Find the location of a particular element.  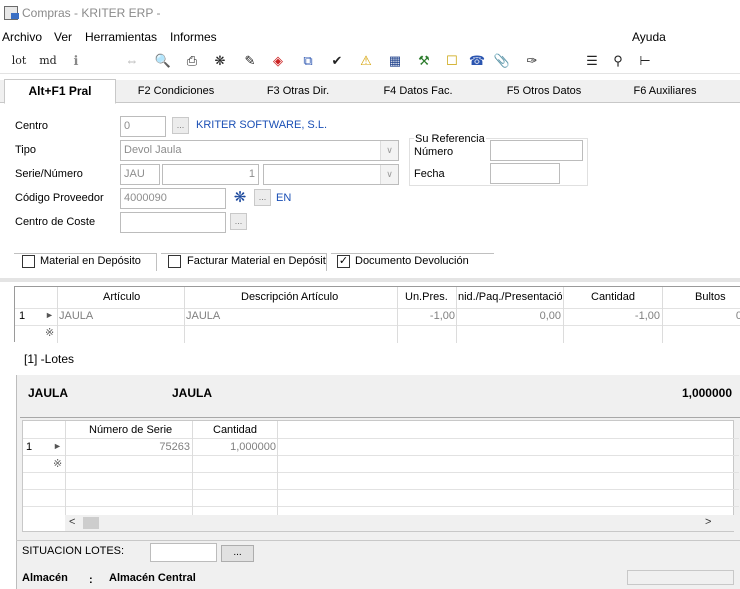

menu-ver: Ver is located at coordinates (63, 37).